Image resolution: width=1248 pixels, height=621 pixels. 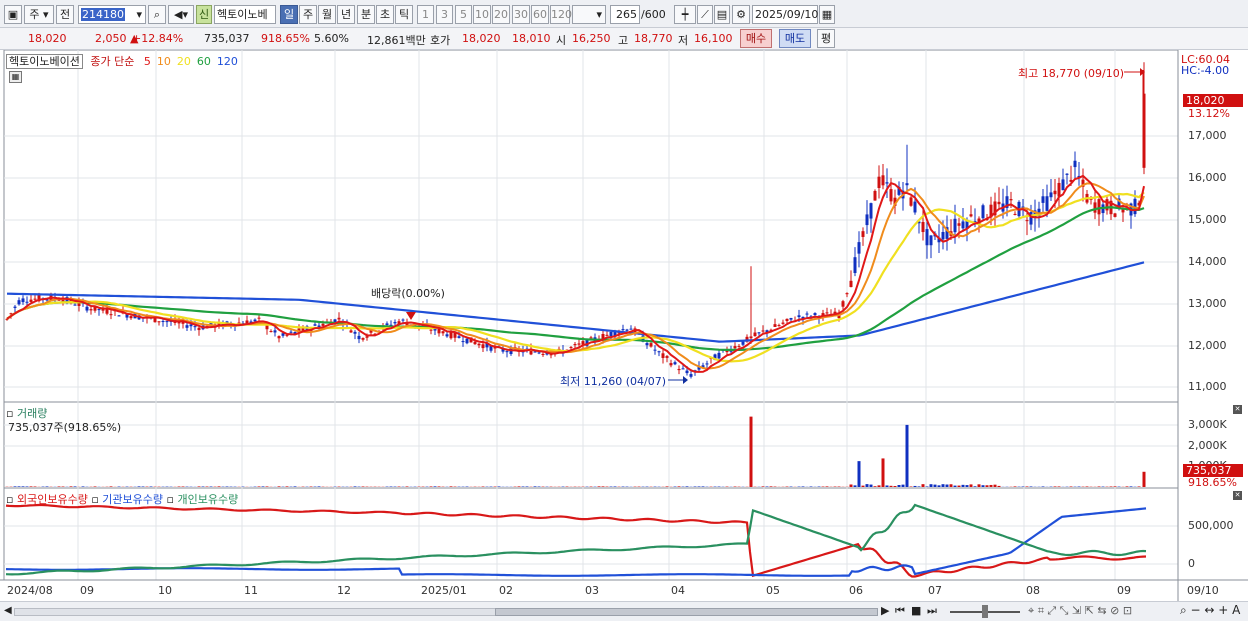 I want to click on save-icon: ▤, so click(x=722, y=14).